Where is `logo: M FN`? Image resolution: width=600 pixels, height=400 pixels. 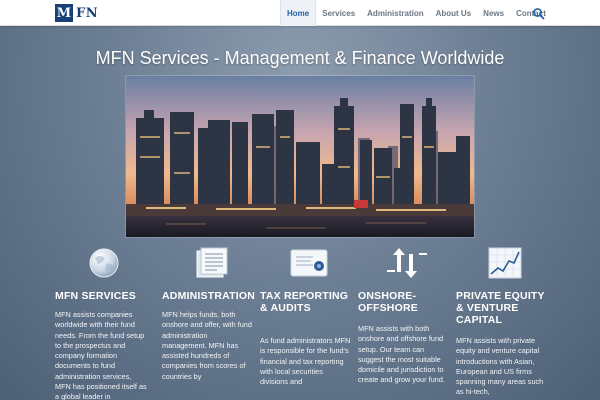
logo: M FN is located at coordinates (76, 13).